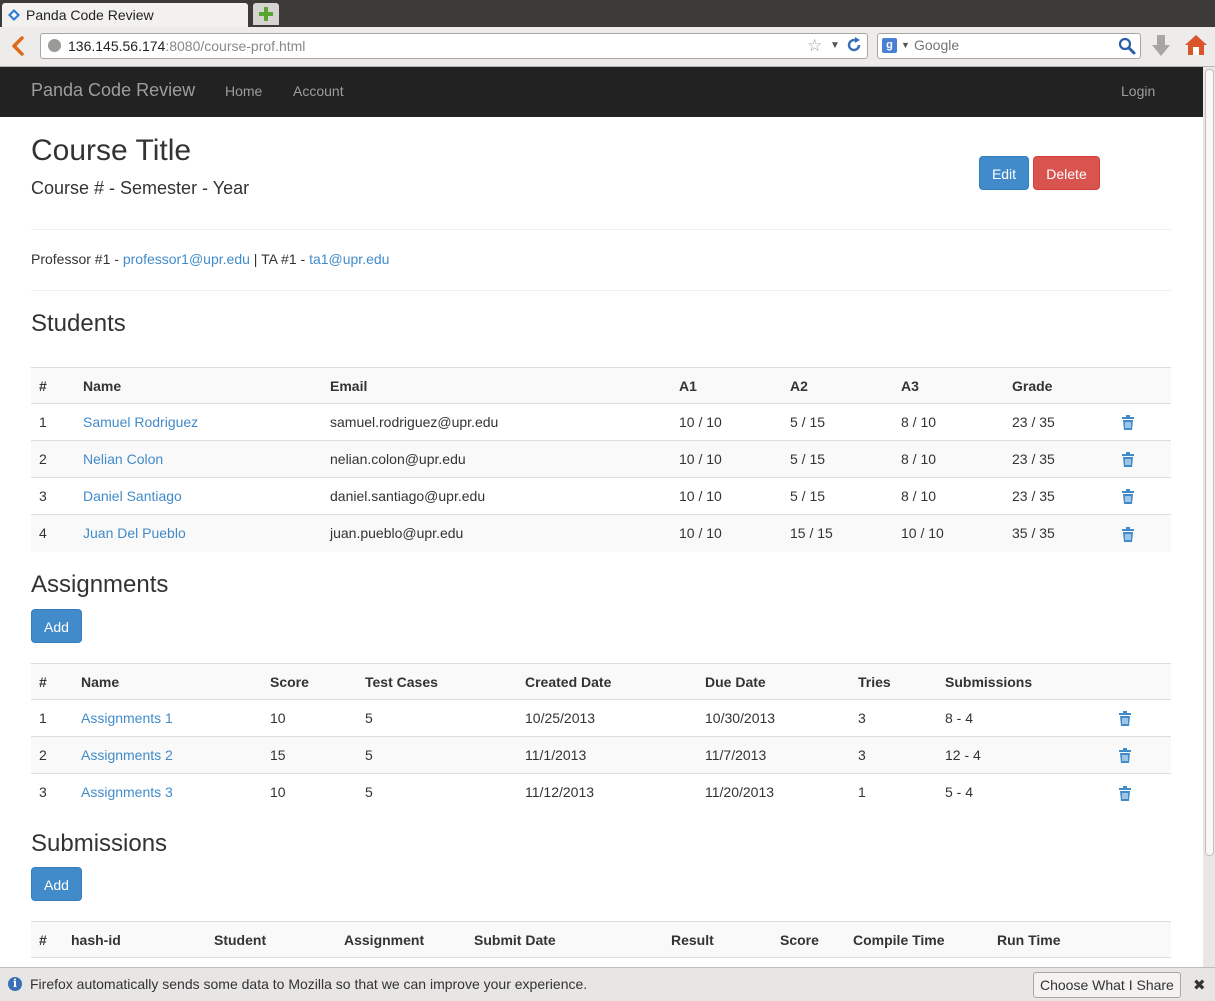 This screenshot has height=1001, width=1215. Describe the element at coordinates (905, 45) in the screenshot. I see `engine-dropdown-icon: ▼` at that location.